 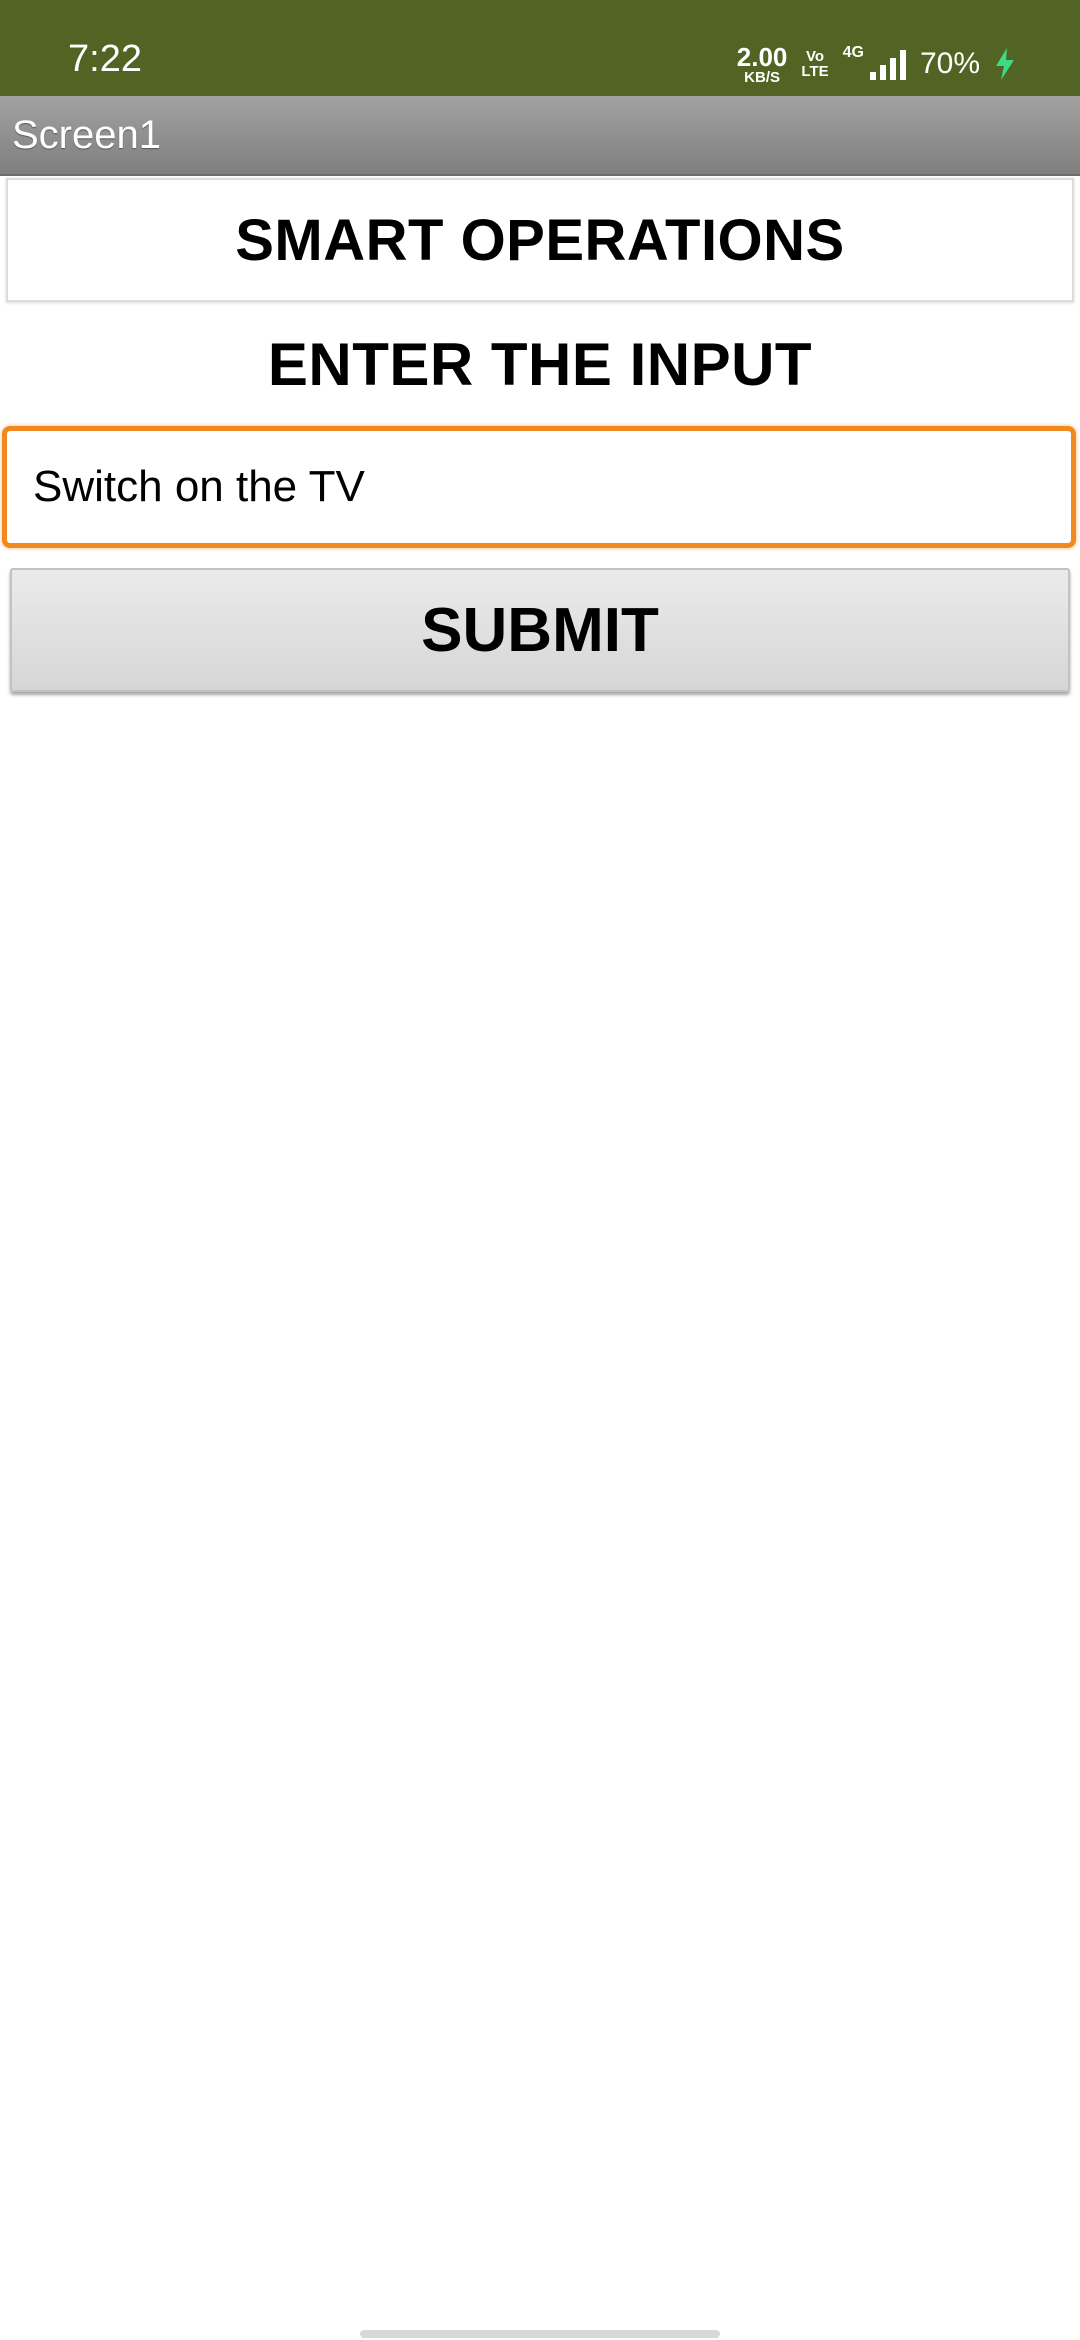 What do you see at coordinates (853, 52) in the screenshot?
I see `network-type: 4G` at bounding box center [853, 52].